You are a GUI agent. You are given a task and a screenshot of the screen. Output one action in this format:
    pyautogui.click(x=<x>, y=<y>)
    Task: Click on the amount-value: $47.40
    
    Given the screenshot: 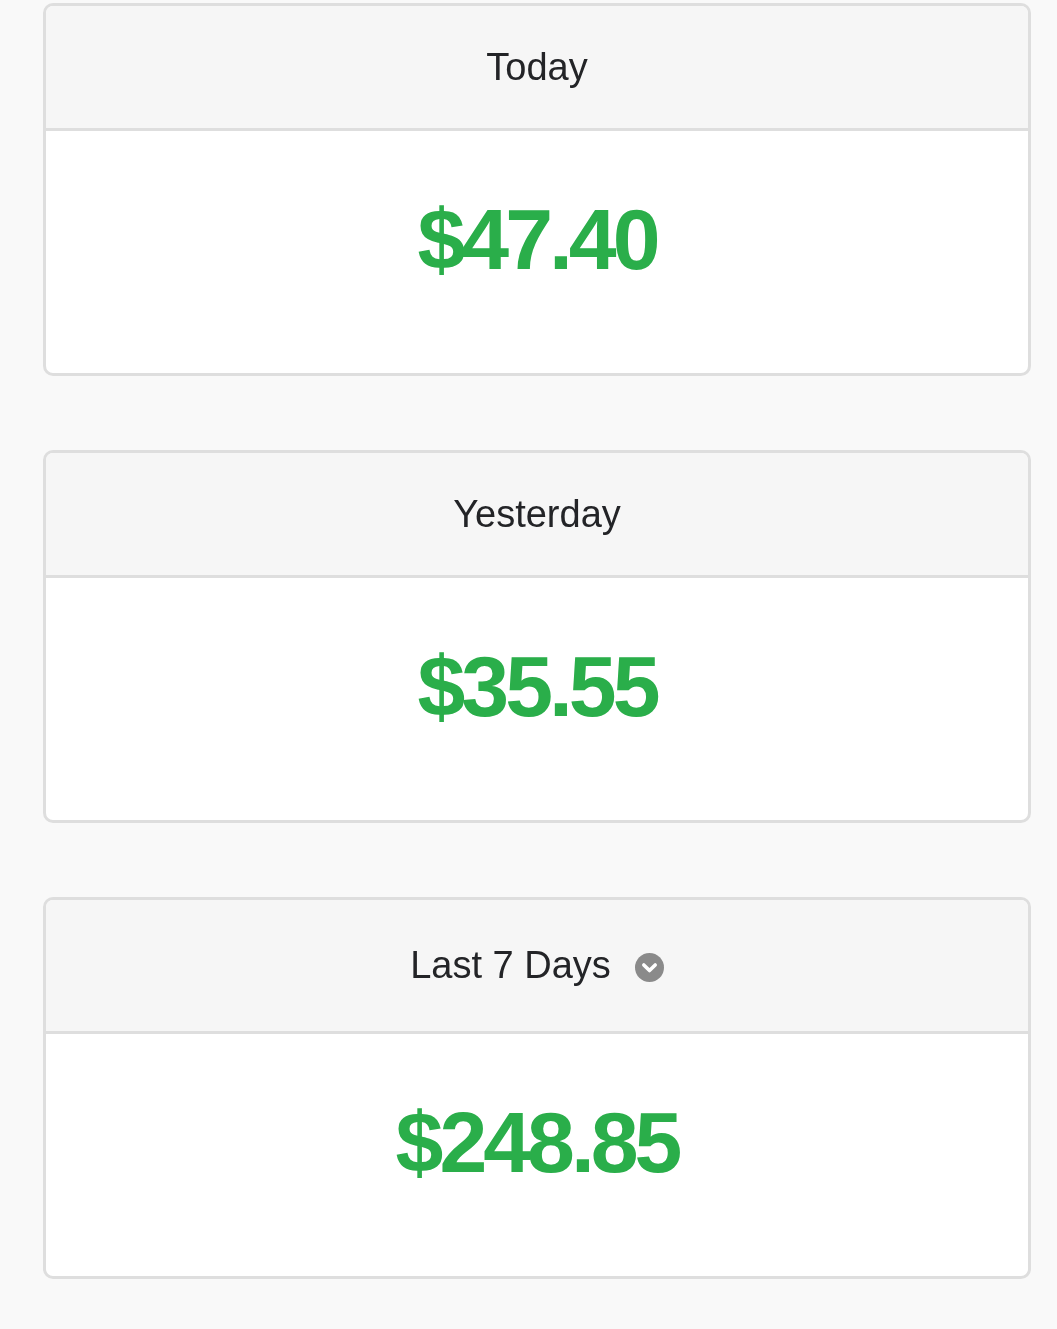 What is the action you would take?
    pyautogui.click(x=537, y=239)
    